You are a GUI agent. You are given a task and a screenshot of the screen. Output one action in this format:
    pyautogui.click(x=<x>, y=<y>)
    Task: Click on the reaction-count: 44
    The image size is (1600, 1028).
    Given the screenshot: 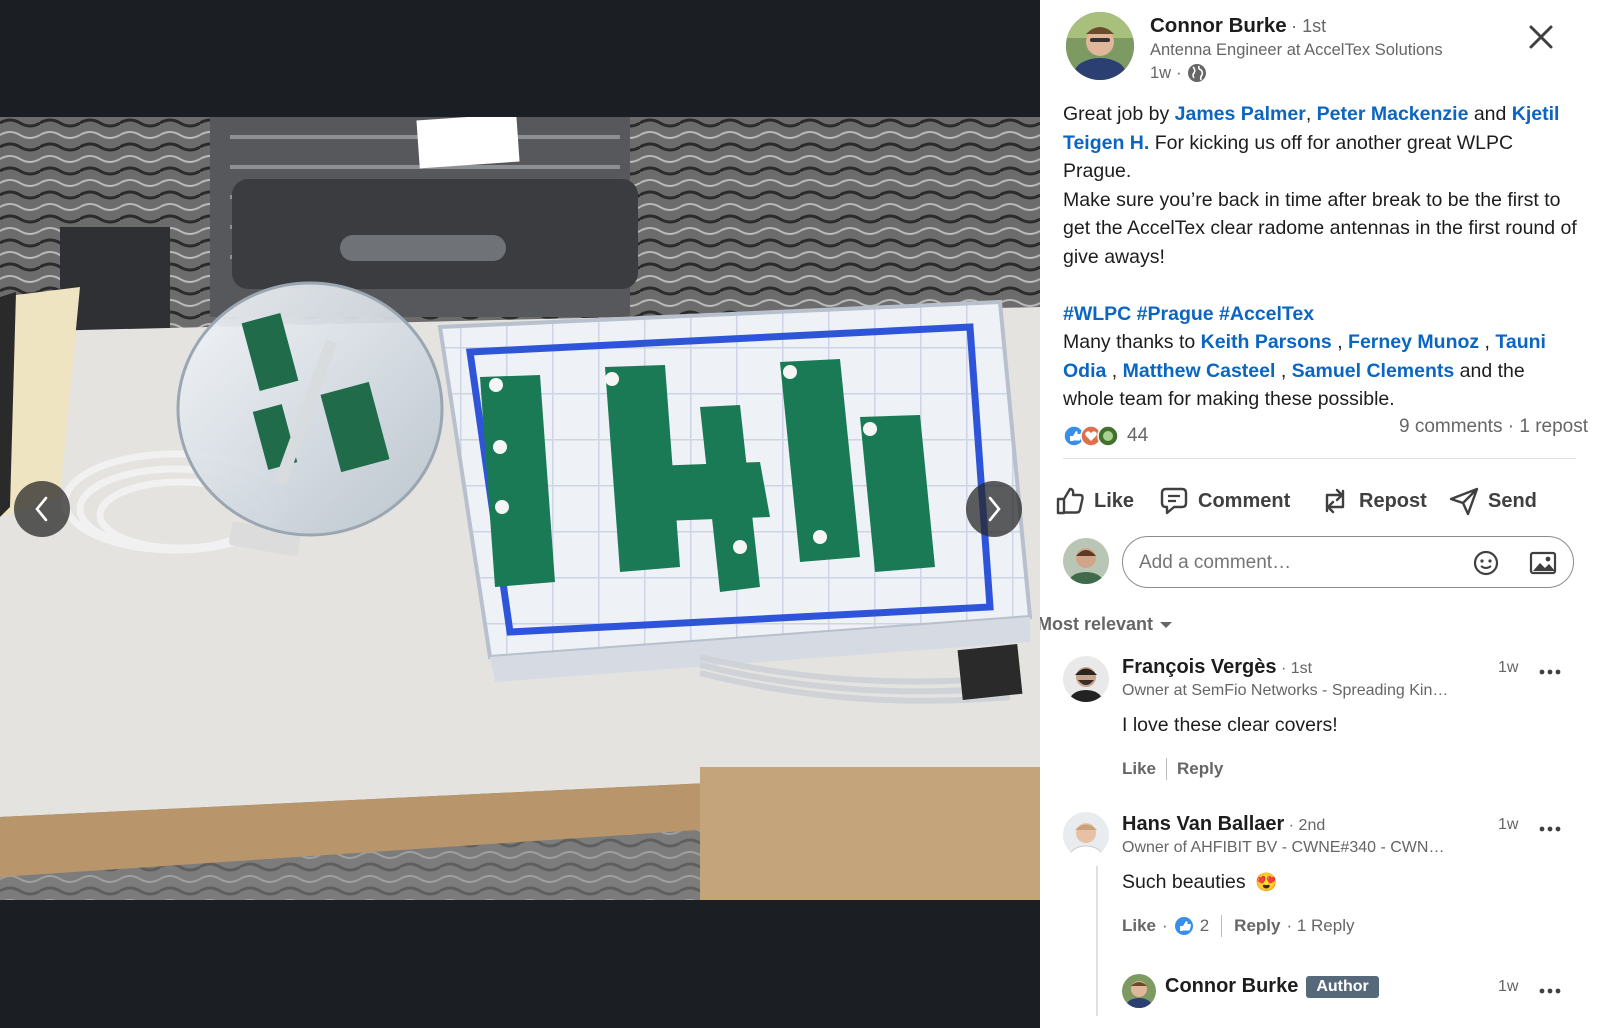 What is the action you would take?
    pyautogui.click(x=1138, y=435)
    